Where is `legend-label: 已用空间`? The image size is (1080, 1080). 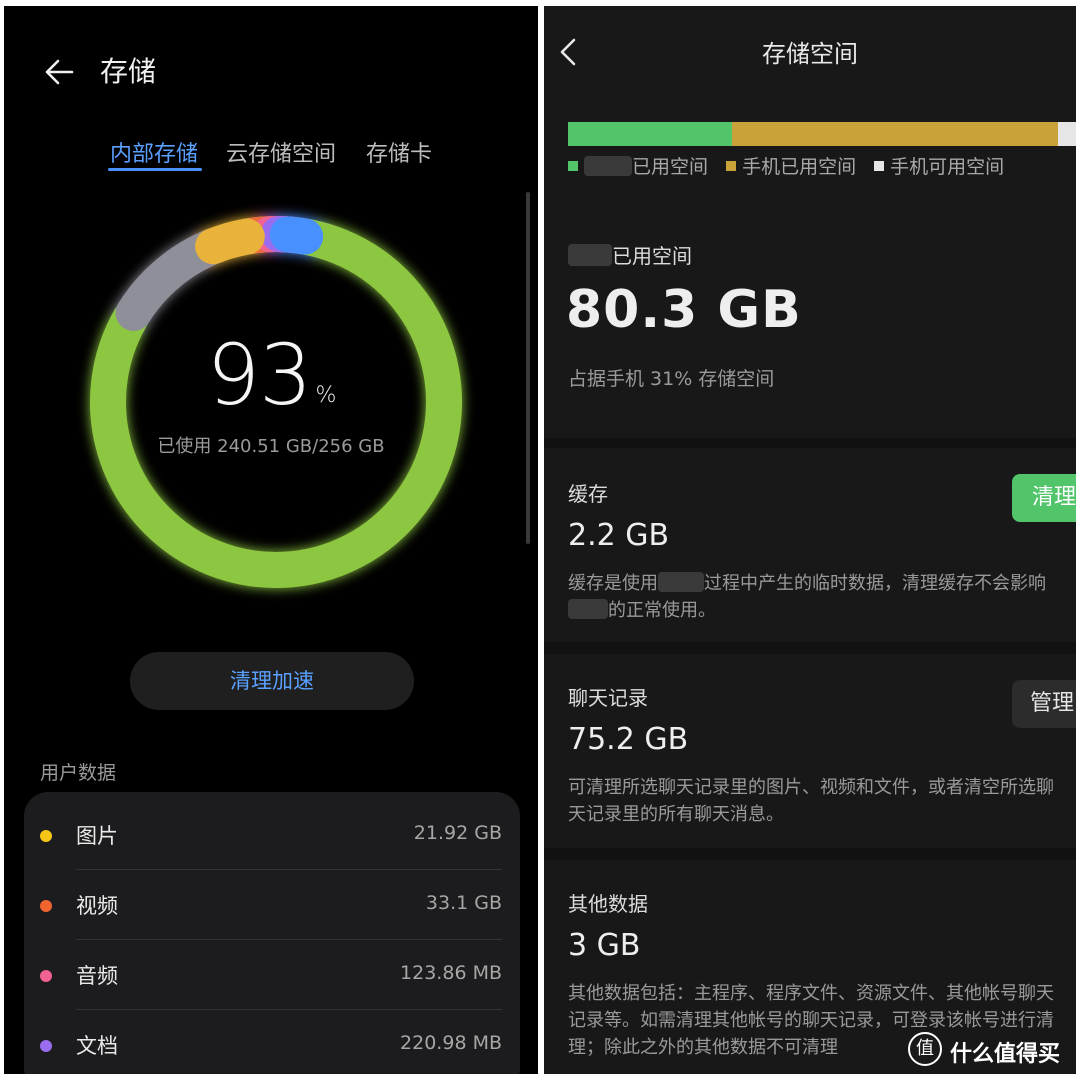
legend-label: 已用空间 is located at coordinates (670, 167).